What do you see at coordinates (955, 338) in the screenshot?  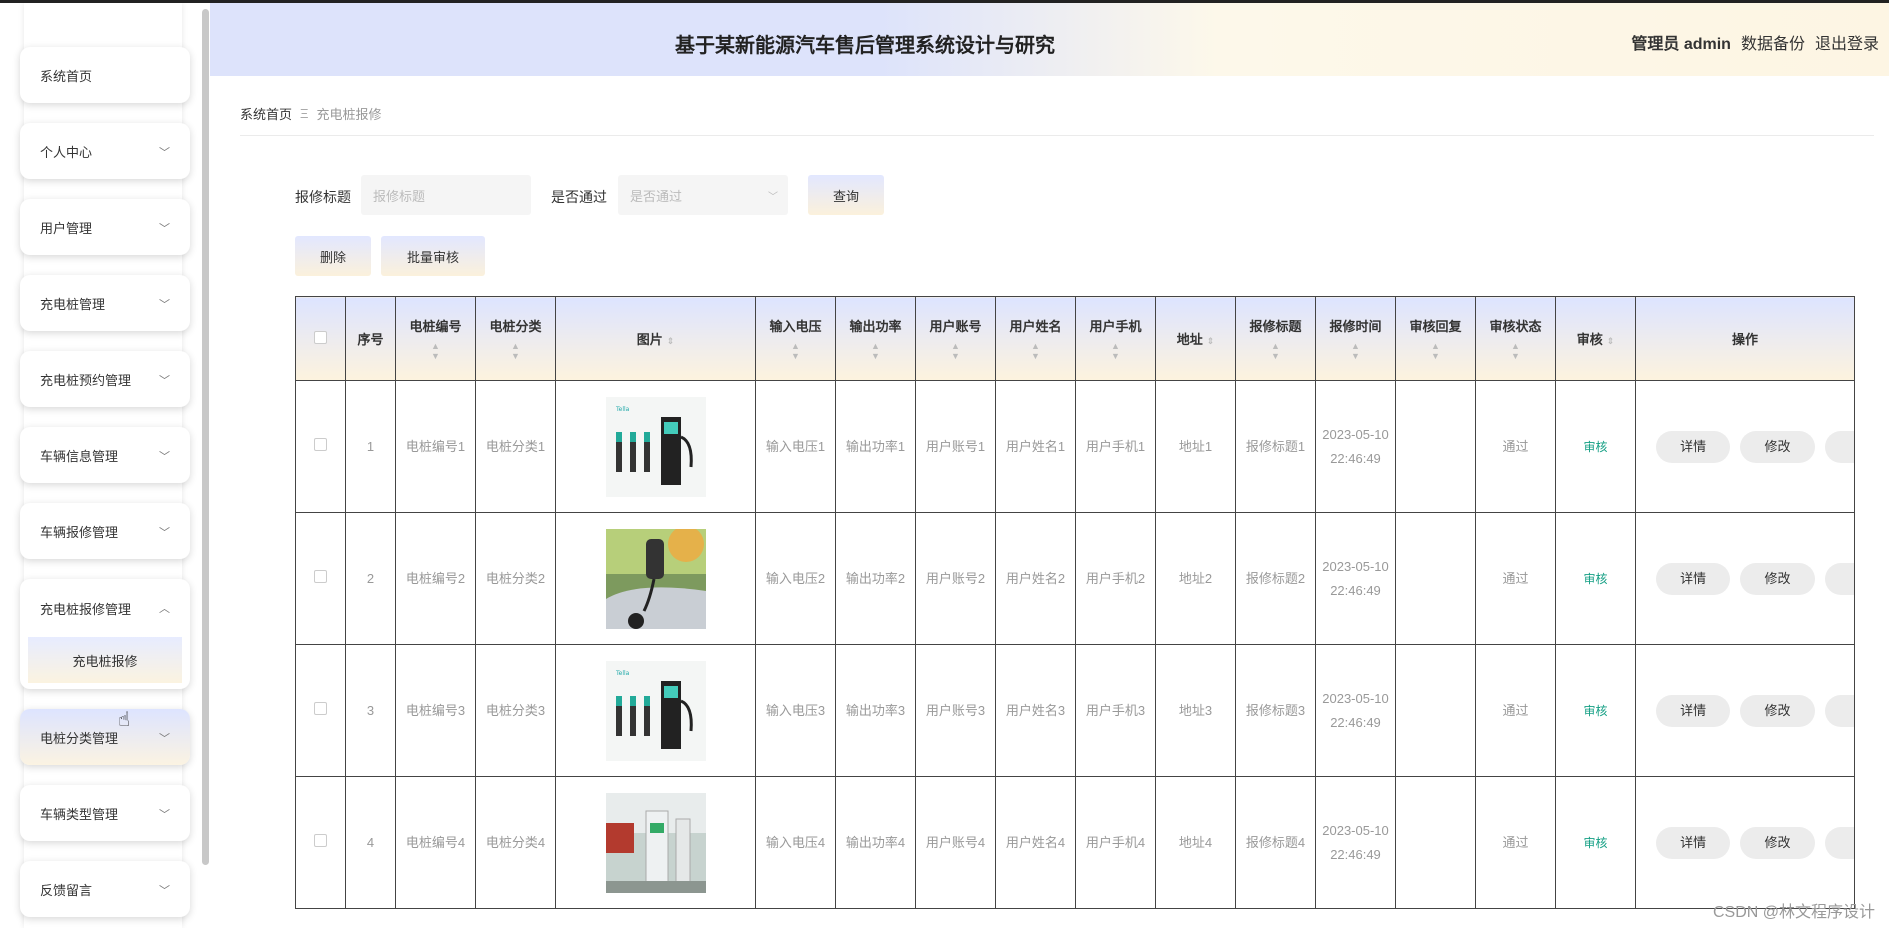 I see `header-account: 用户账号 ▲ ▼` at bounding box center [955, 338].